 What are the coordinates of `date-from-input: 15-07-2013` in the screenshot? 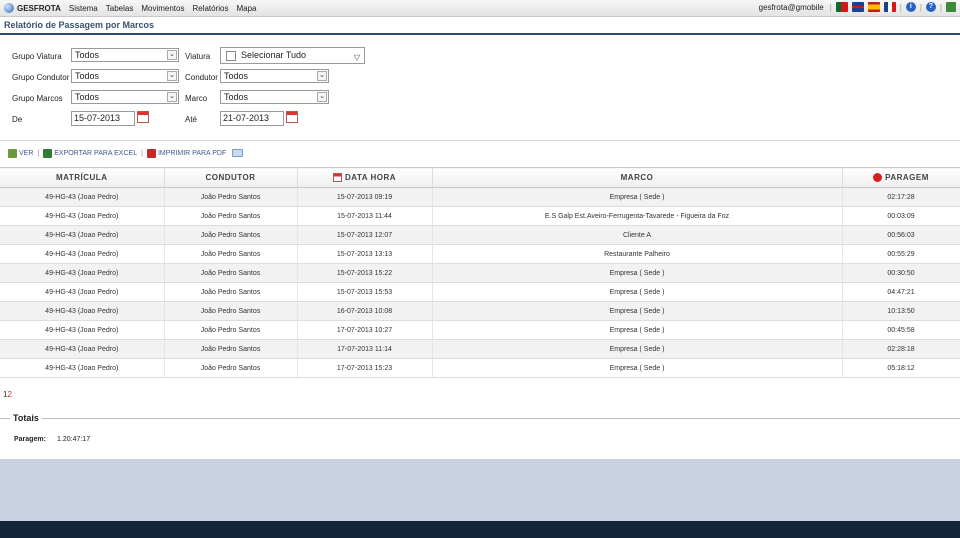 It's located at (103, 118).